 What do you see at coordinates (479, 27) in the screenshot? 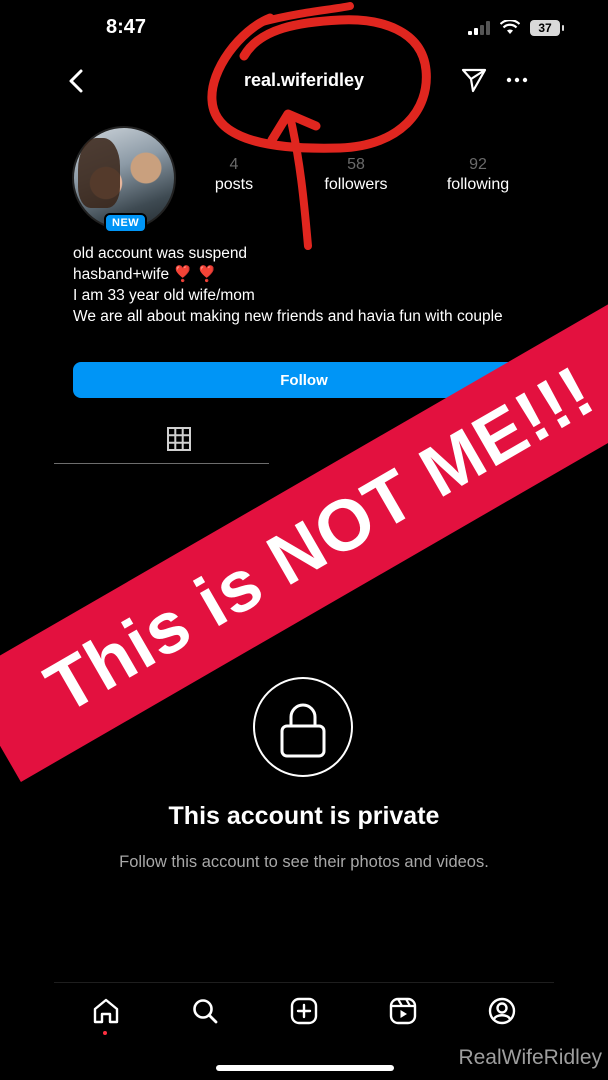
I see `signal-icon` at bounding box center [479, 27].